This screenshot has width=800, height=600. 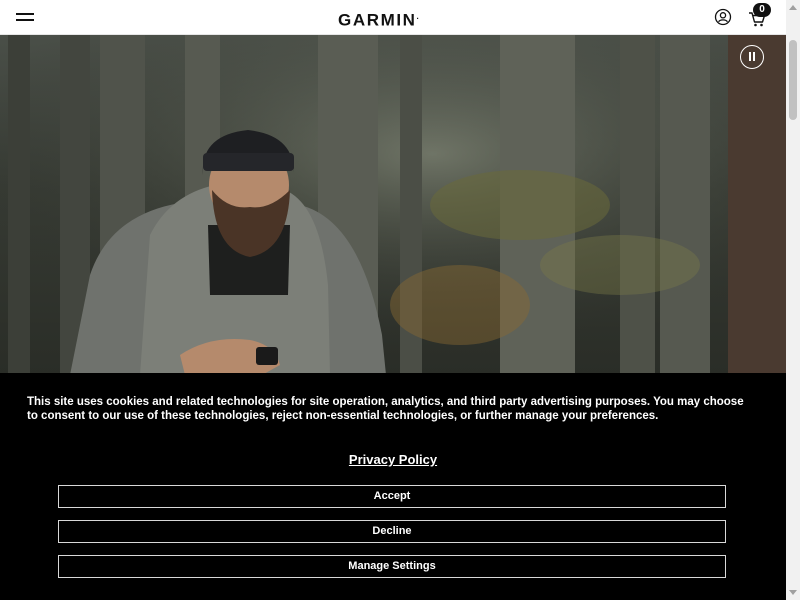 I want to click on decline-button: Decline, so click(x=392, y=531).